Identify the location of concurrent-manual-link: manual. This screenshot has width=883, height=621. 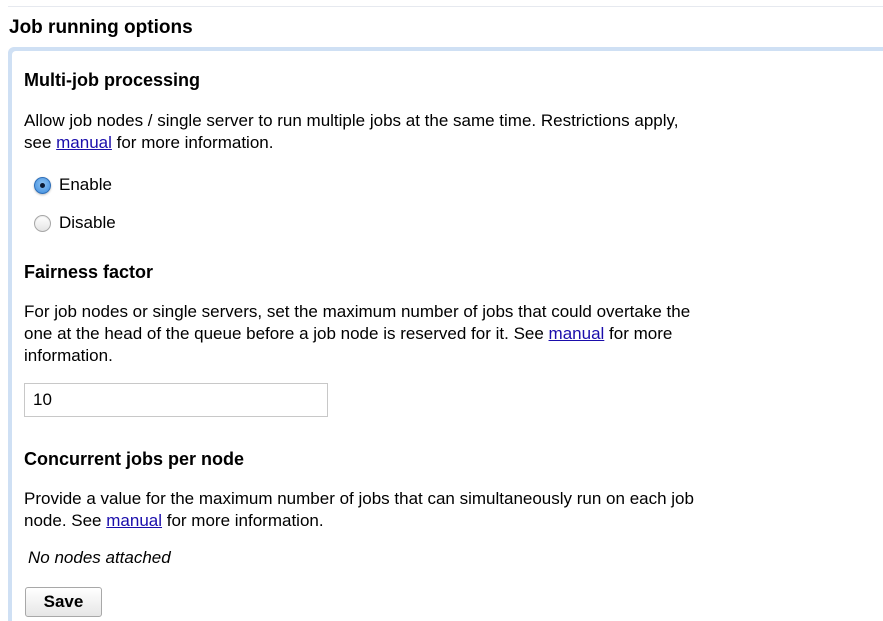
(134, 520).